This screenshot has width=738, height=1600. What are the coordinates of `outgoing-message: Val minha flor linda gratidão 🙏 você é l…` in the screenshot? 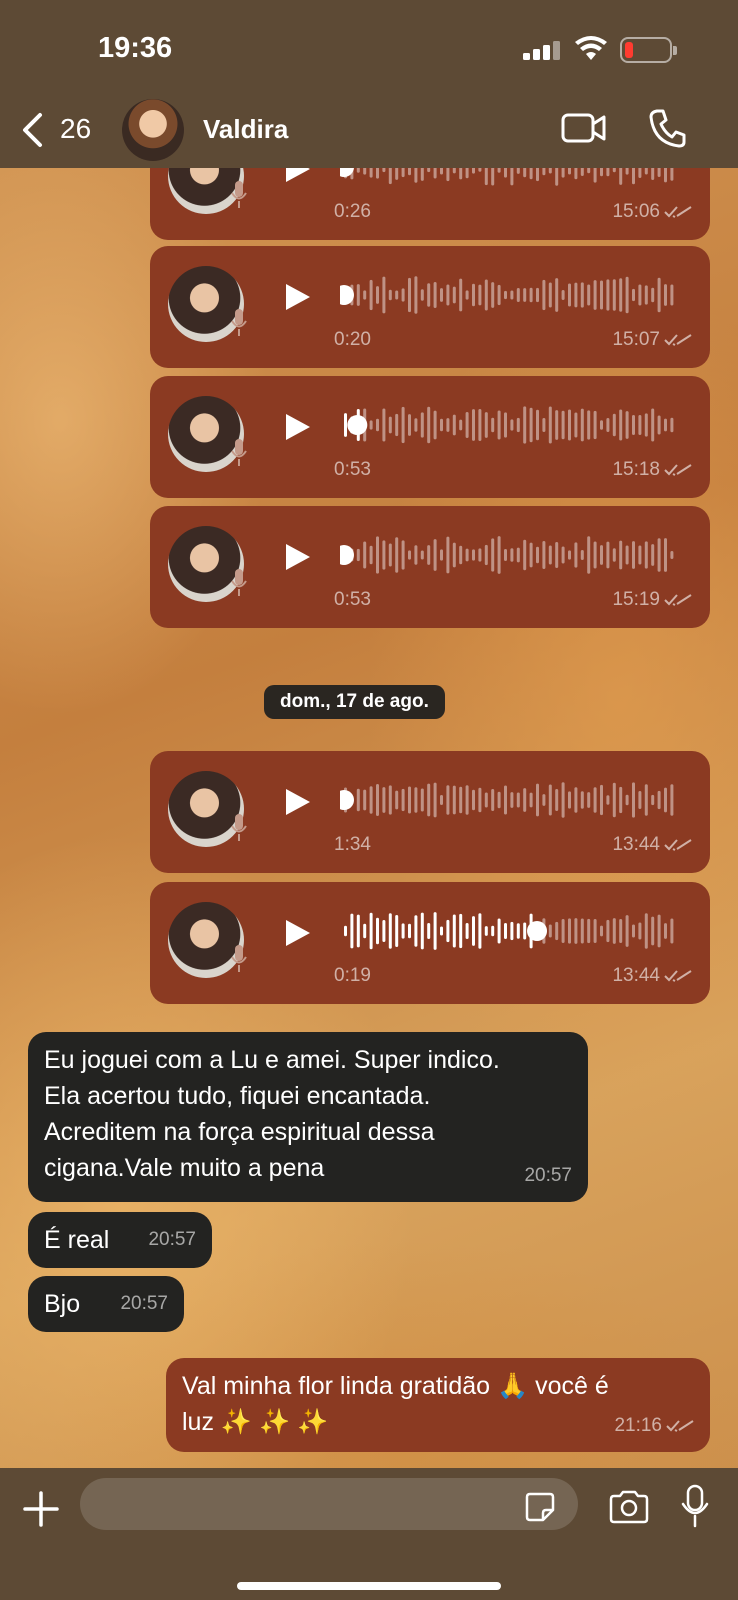 It's located at (438, 1405).